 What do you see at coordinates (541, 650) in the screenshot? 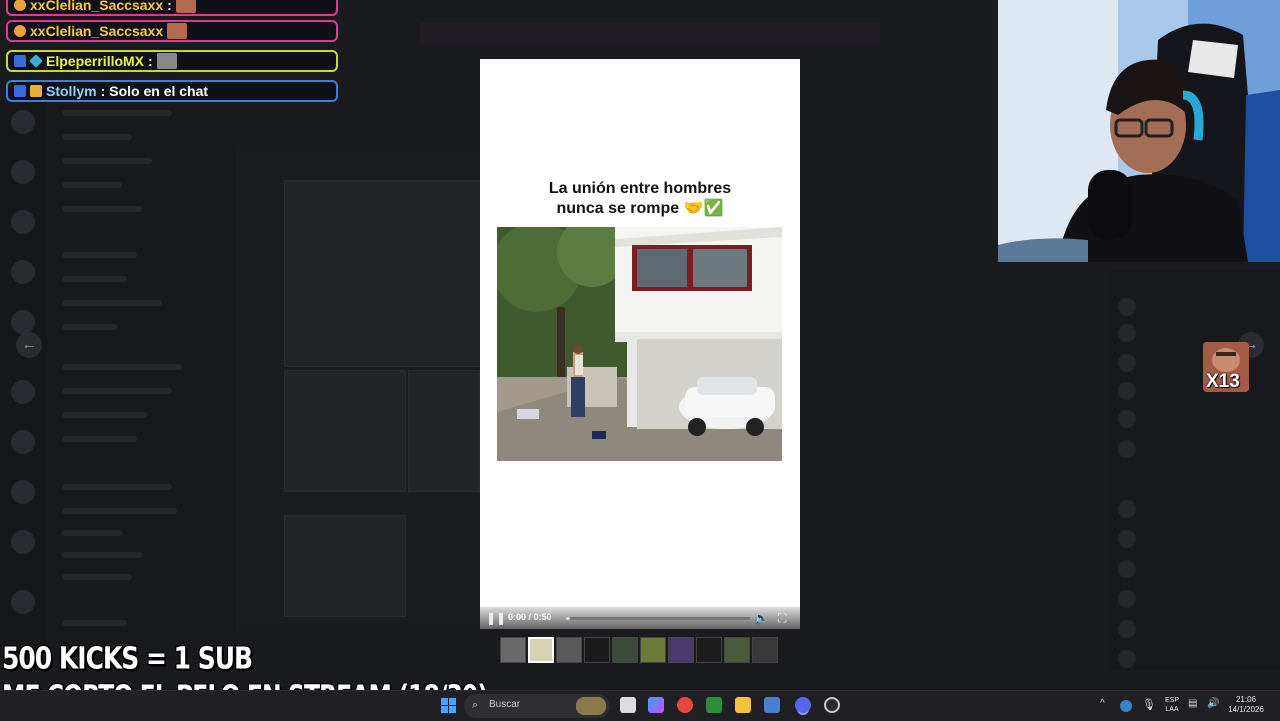
I see `media-thumbnail-active` at bounding box center [541, 650].